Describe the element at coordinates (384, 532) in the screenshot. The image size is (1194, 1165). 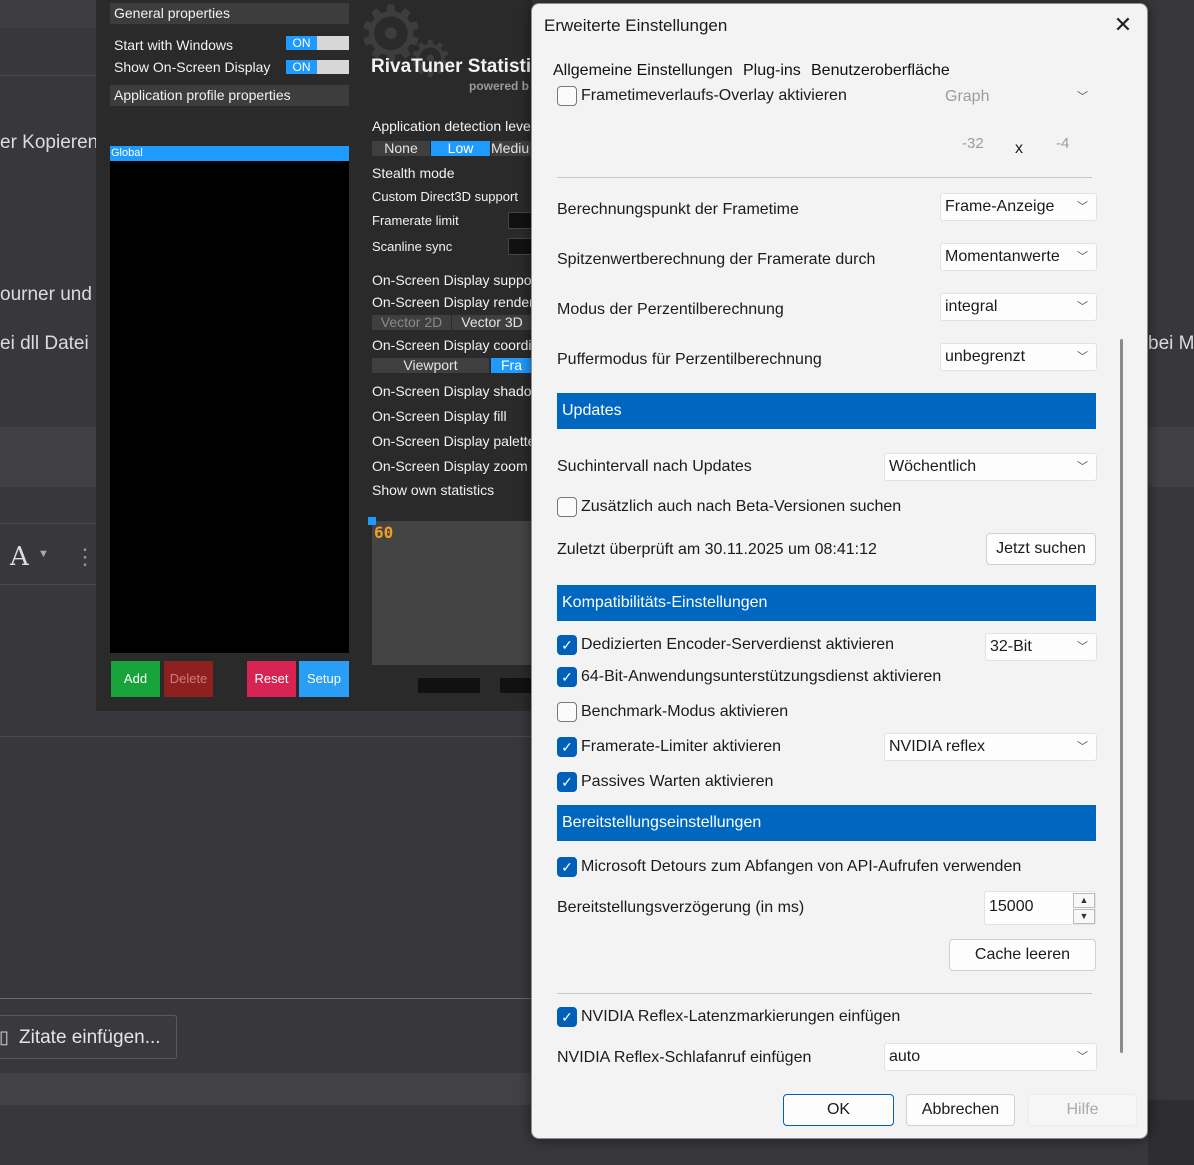
I see `preview-fps-counter: 60` at that location.